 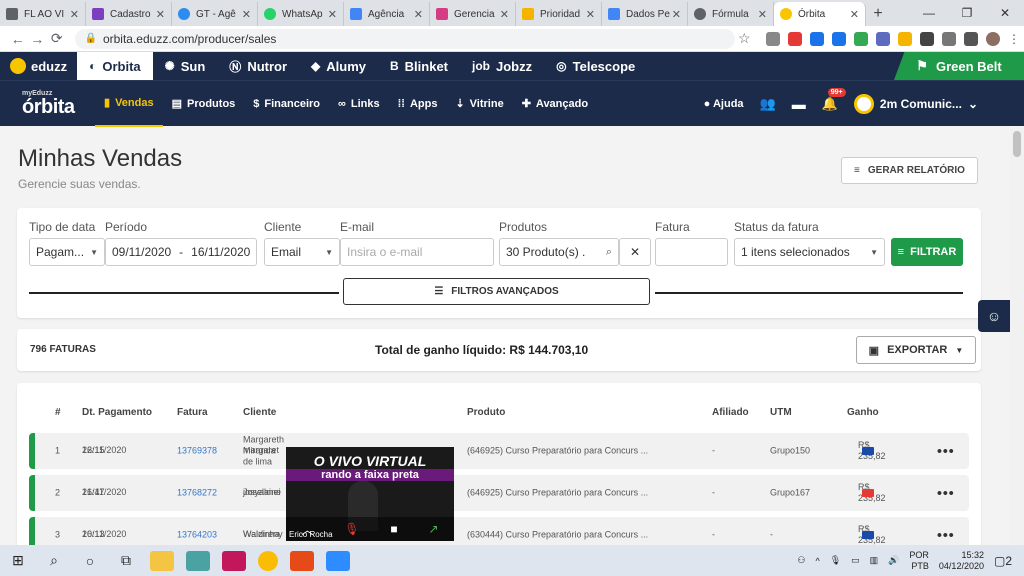 I want to click on nav-item-financeiro: $ Financeiro, so click(x=286, y=104).